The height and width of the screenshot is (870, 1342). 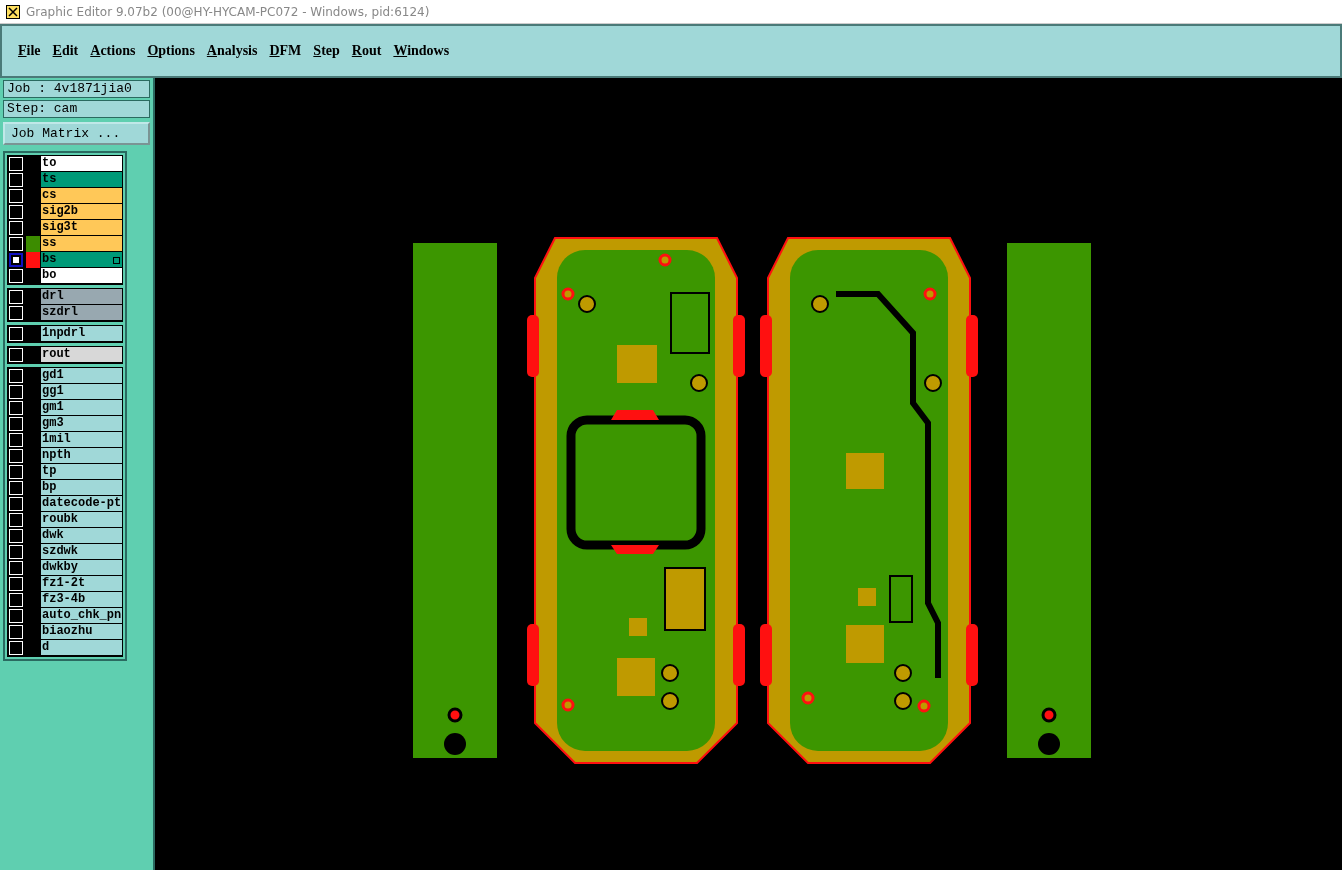 I want to click on menu-item: Analysis, so click(x=232, y=51).